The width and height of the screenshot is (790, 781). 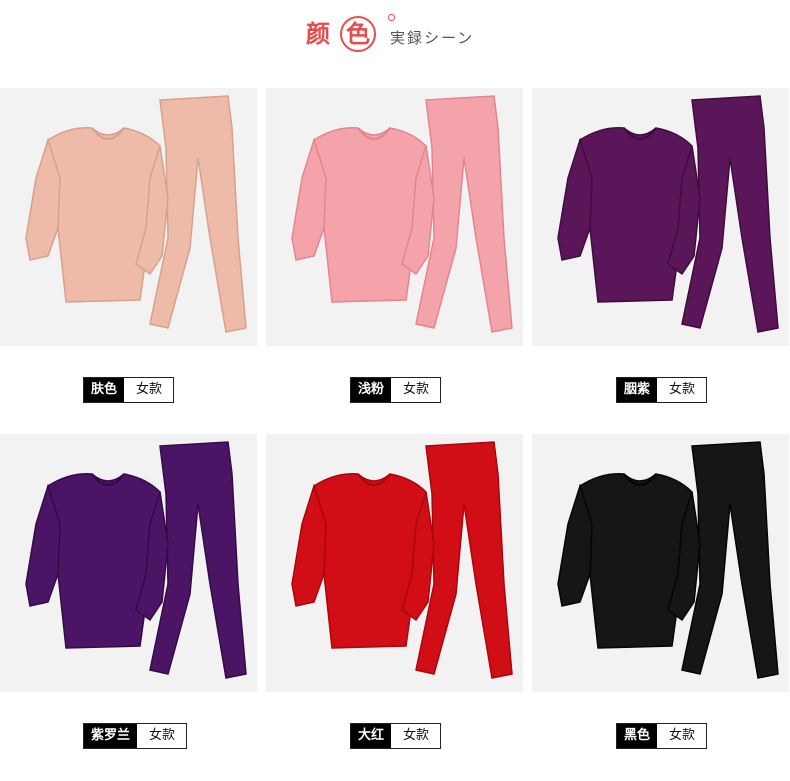 I want to click on color-name-label: 肤色, so click(x=104, y=390).